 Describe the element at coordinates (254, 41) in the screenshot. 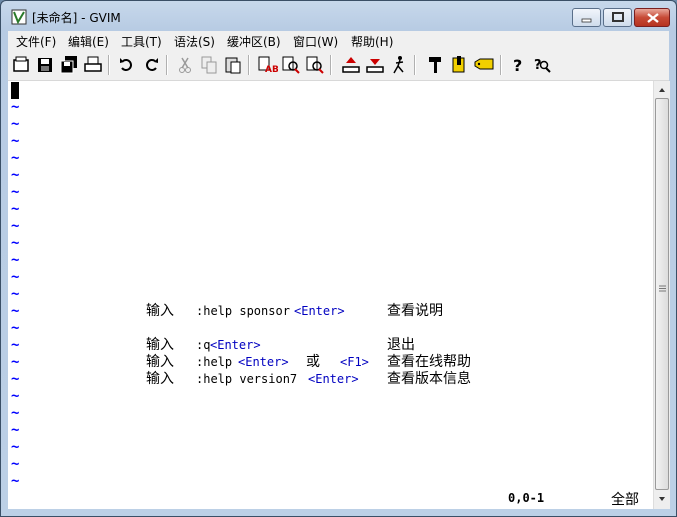

I see `menu-buffers: 缓冲区(B)` at that location.